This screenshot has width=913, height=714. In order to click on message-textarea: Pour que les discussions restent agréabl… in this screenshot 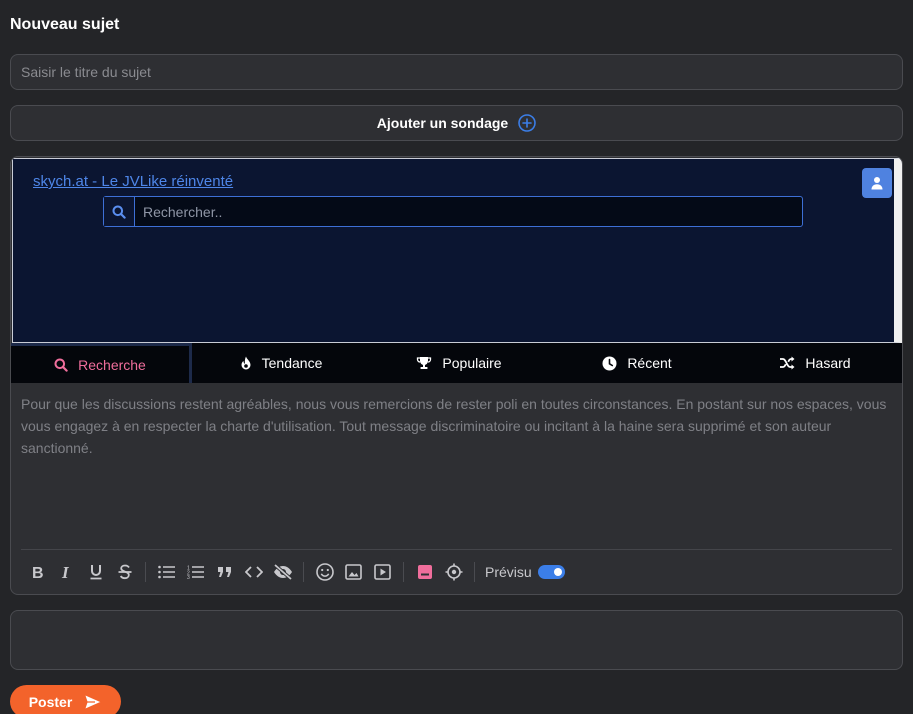, I will do `click(456, 426)`.